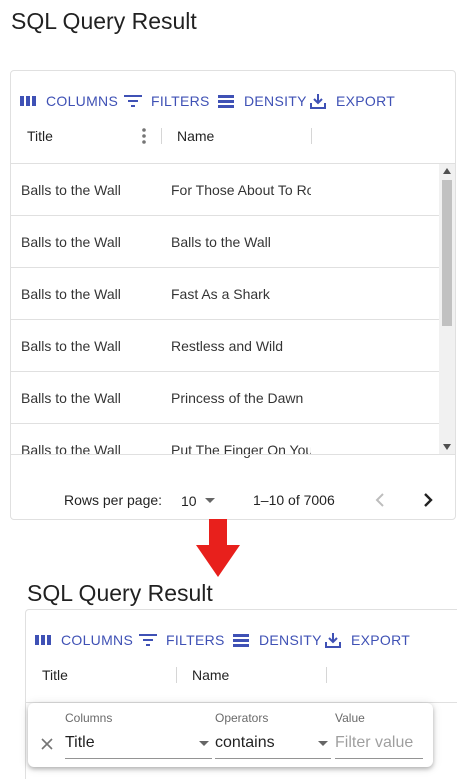 The width and height of the screenshot is (457, 779). Describe the element at coordinates (233, 454) in the screenshot. I see `footer-divider` at that location.